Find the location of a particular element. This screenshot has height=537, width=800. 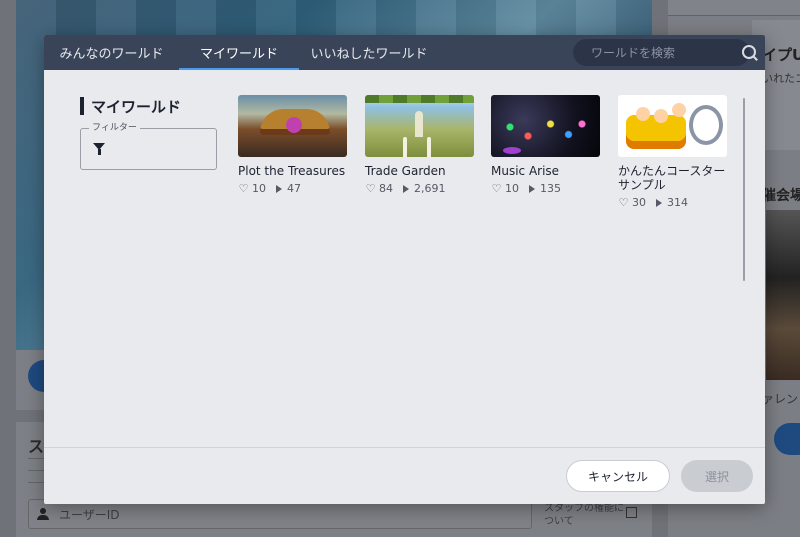

tab-label: マイワールド is located at coordinates (238, 54).